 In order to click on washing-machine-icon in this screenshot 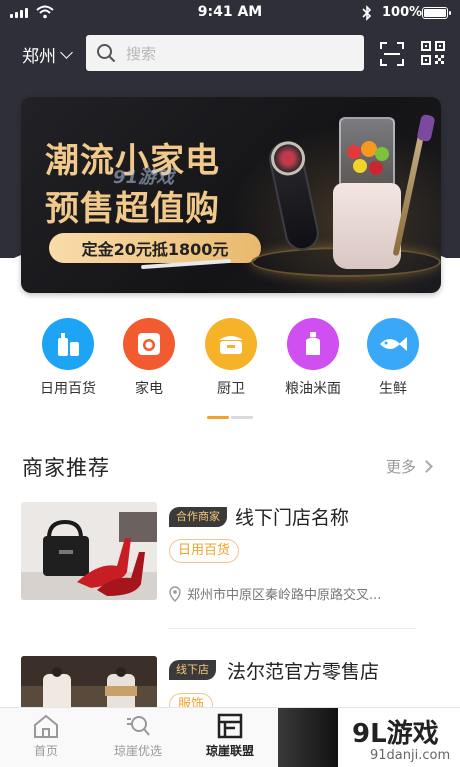, I will do `click(149, 344)`.